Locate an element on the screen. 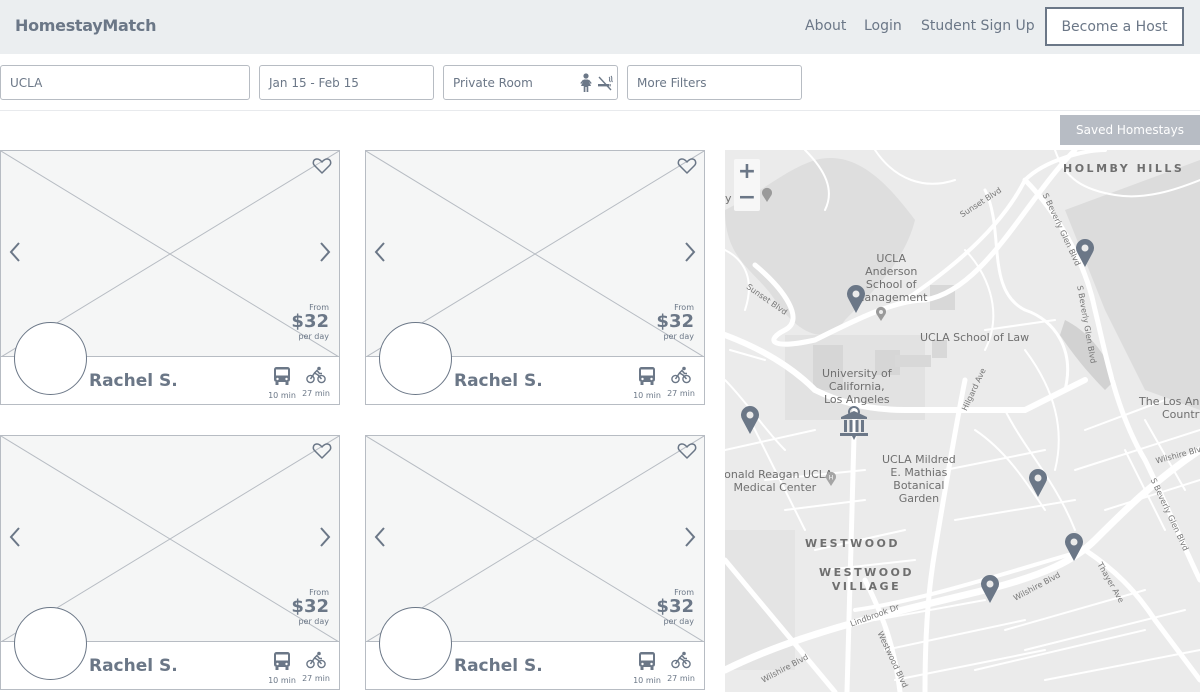 Image resolution: width=1200 pixels, height=692 pixels. become-host-button: Become a Host is located at coordinates (1114, 26).